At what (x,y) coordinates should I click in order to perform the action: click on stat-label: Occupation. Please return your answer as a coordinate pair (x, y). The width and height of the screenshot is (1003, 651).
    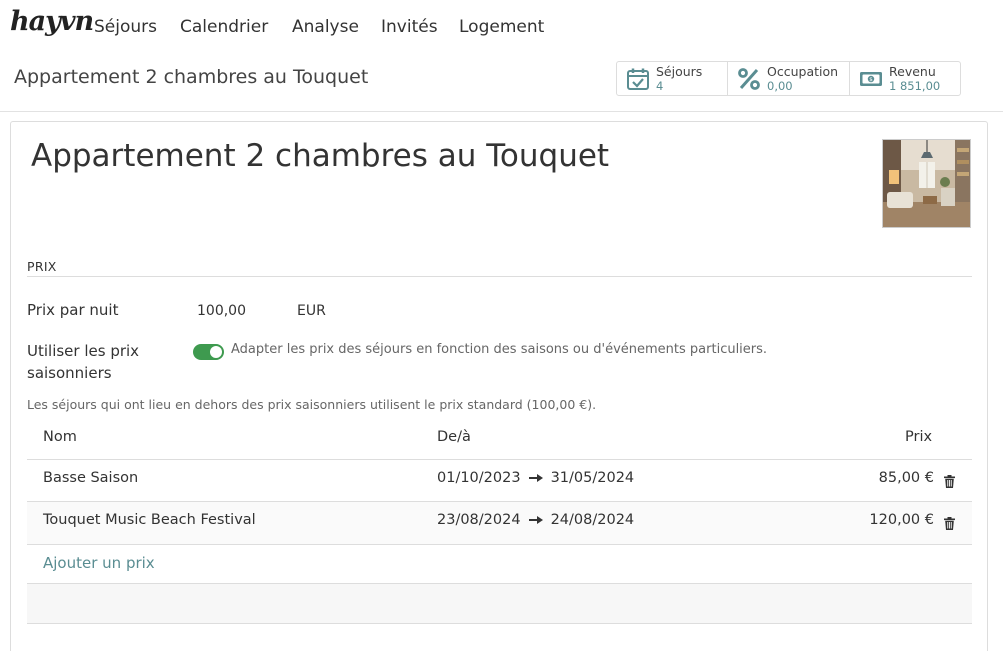
    Looking at the image, I should click on (803, 71).